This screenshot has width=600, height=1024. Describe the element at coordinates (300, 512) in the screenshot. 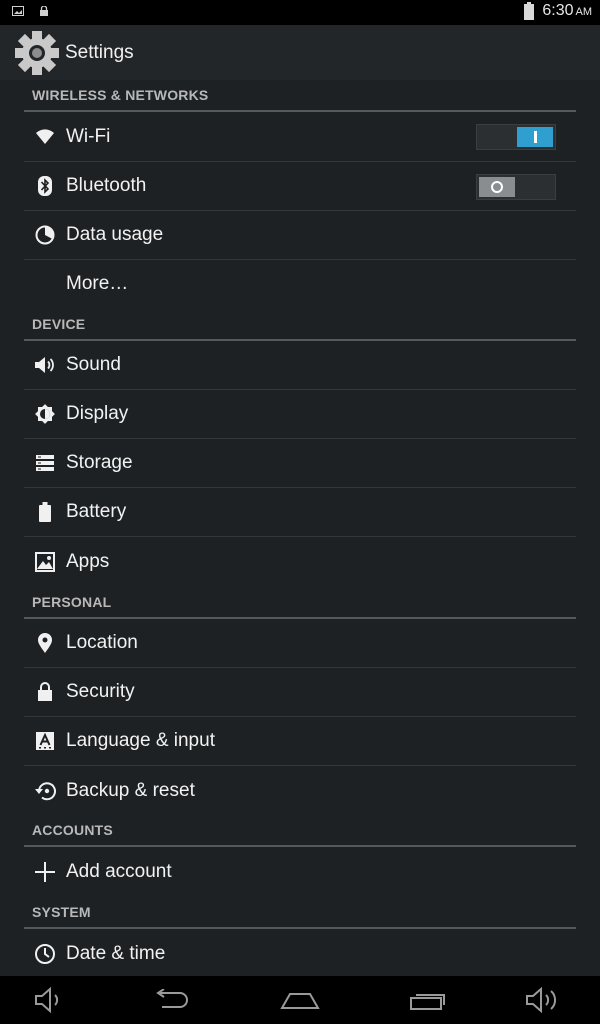

I see `settings-item-battery: Battery` at that location.